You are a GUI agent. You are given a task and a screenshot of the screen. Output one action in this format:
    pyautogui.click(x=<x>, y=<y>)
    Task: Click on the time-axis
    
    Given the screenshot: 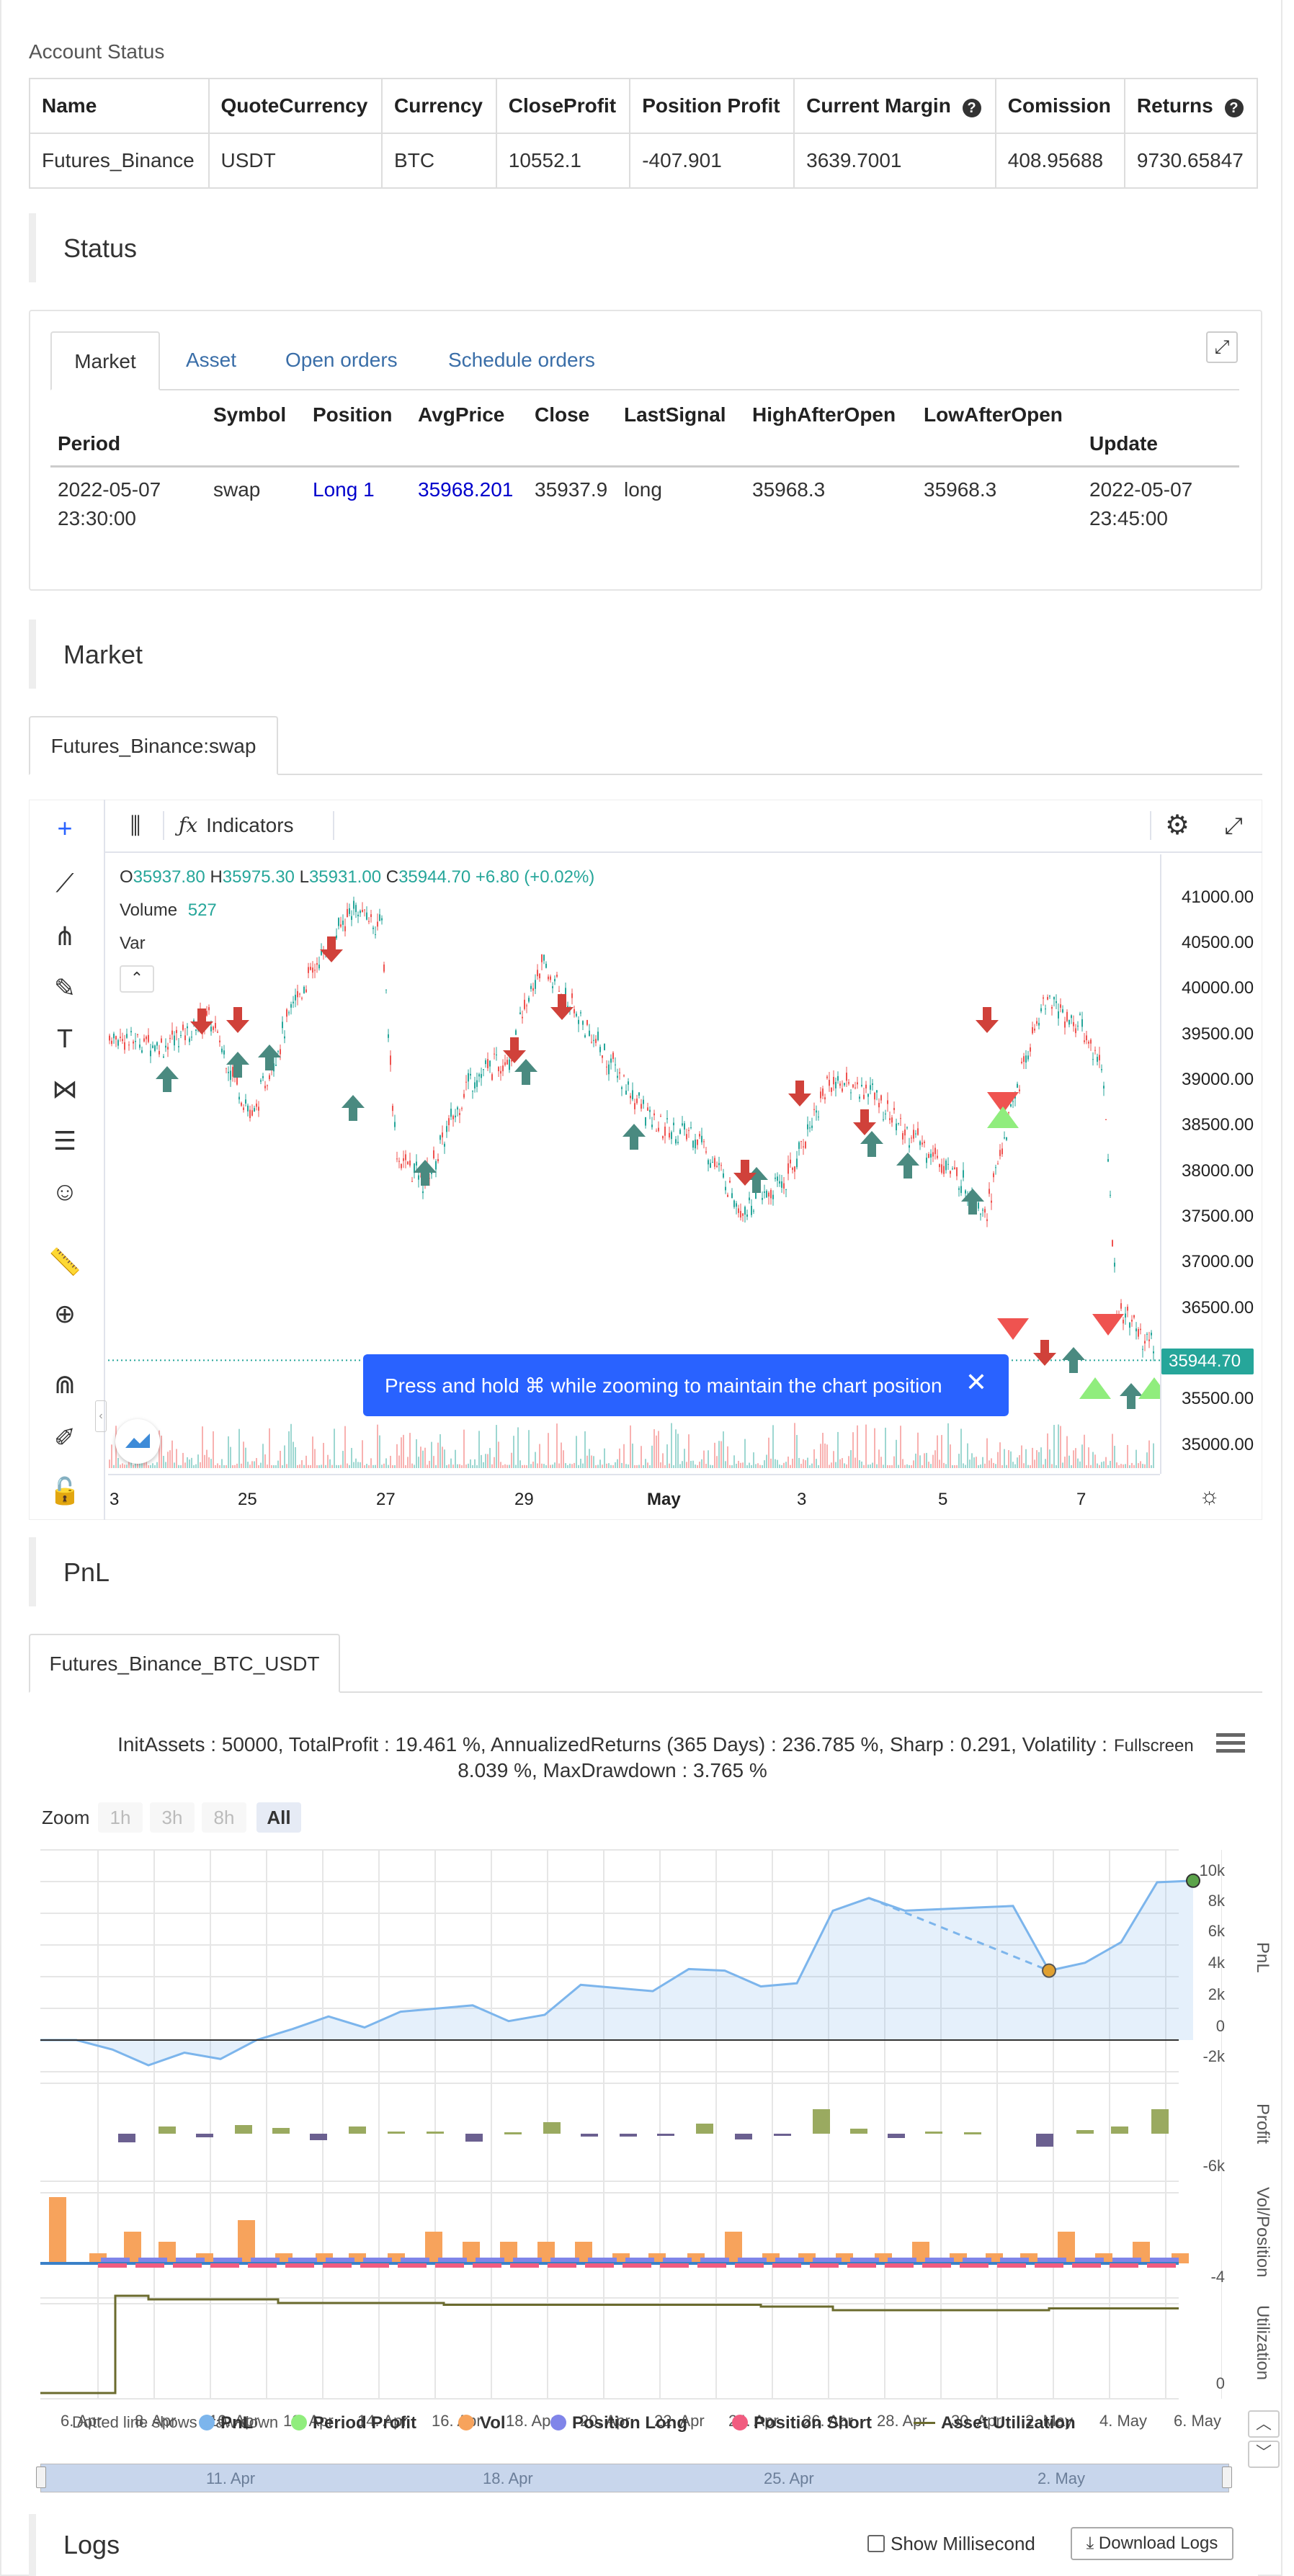 What is the action you would take?
    pyautogui.click(x=634, y=1497)
    